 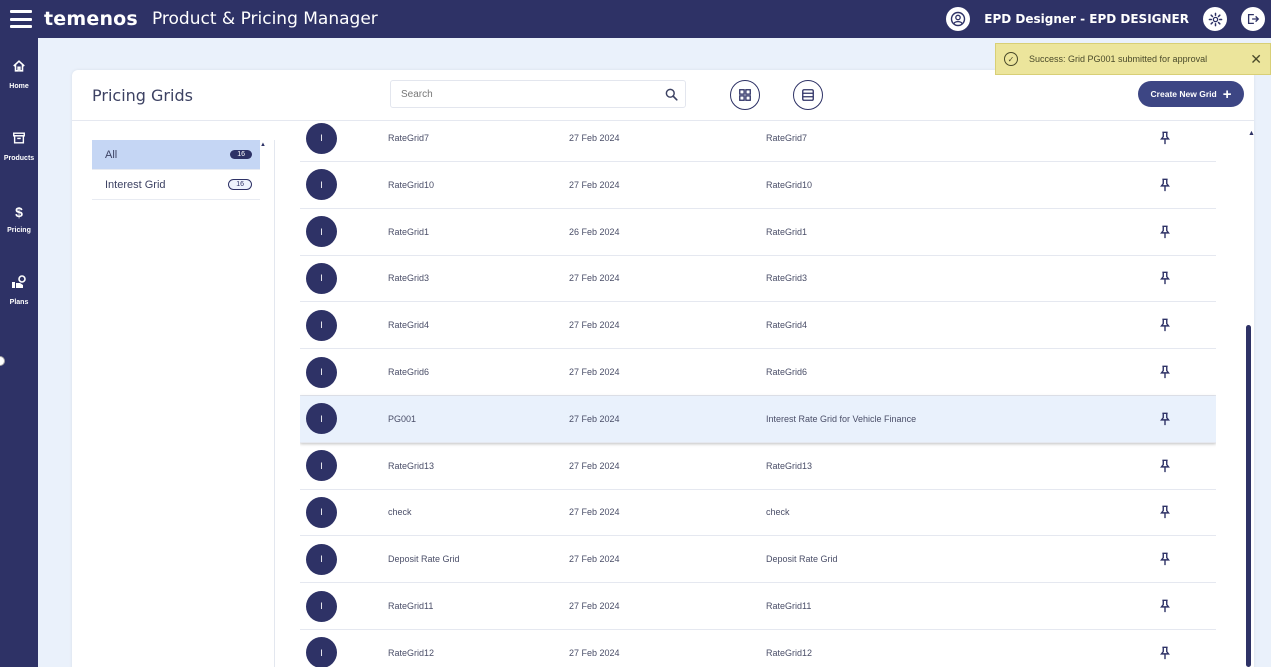 What do you see at coordinates (1011, 59) in the screenshot?
I see `check-circle-icon: ✓` at bounding box center [1011, 59].